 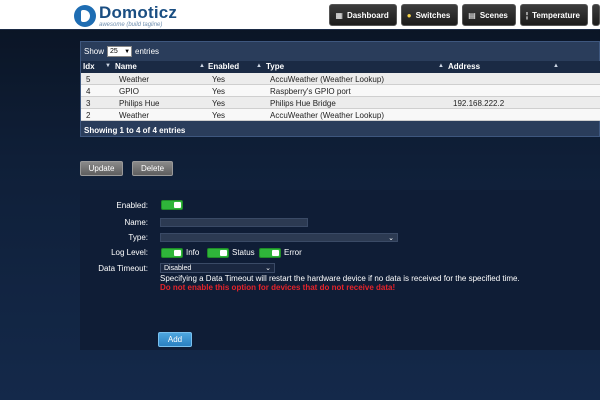 I want to click on page-length-control: Show 25 ▼ entries, so click(x=121, y=51).